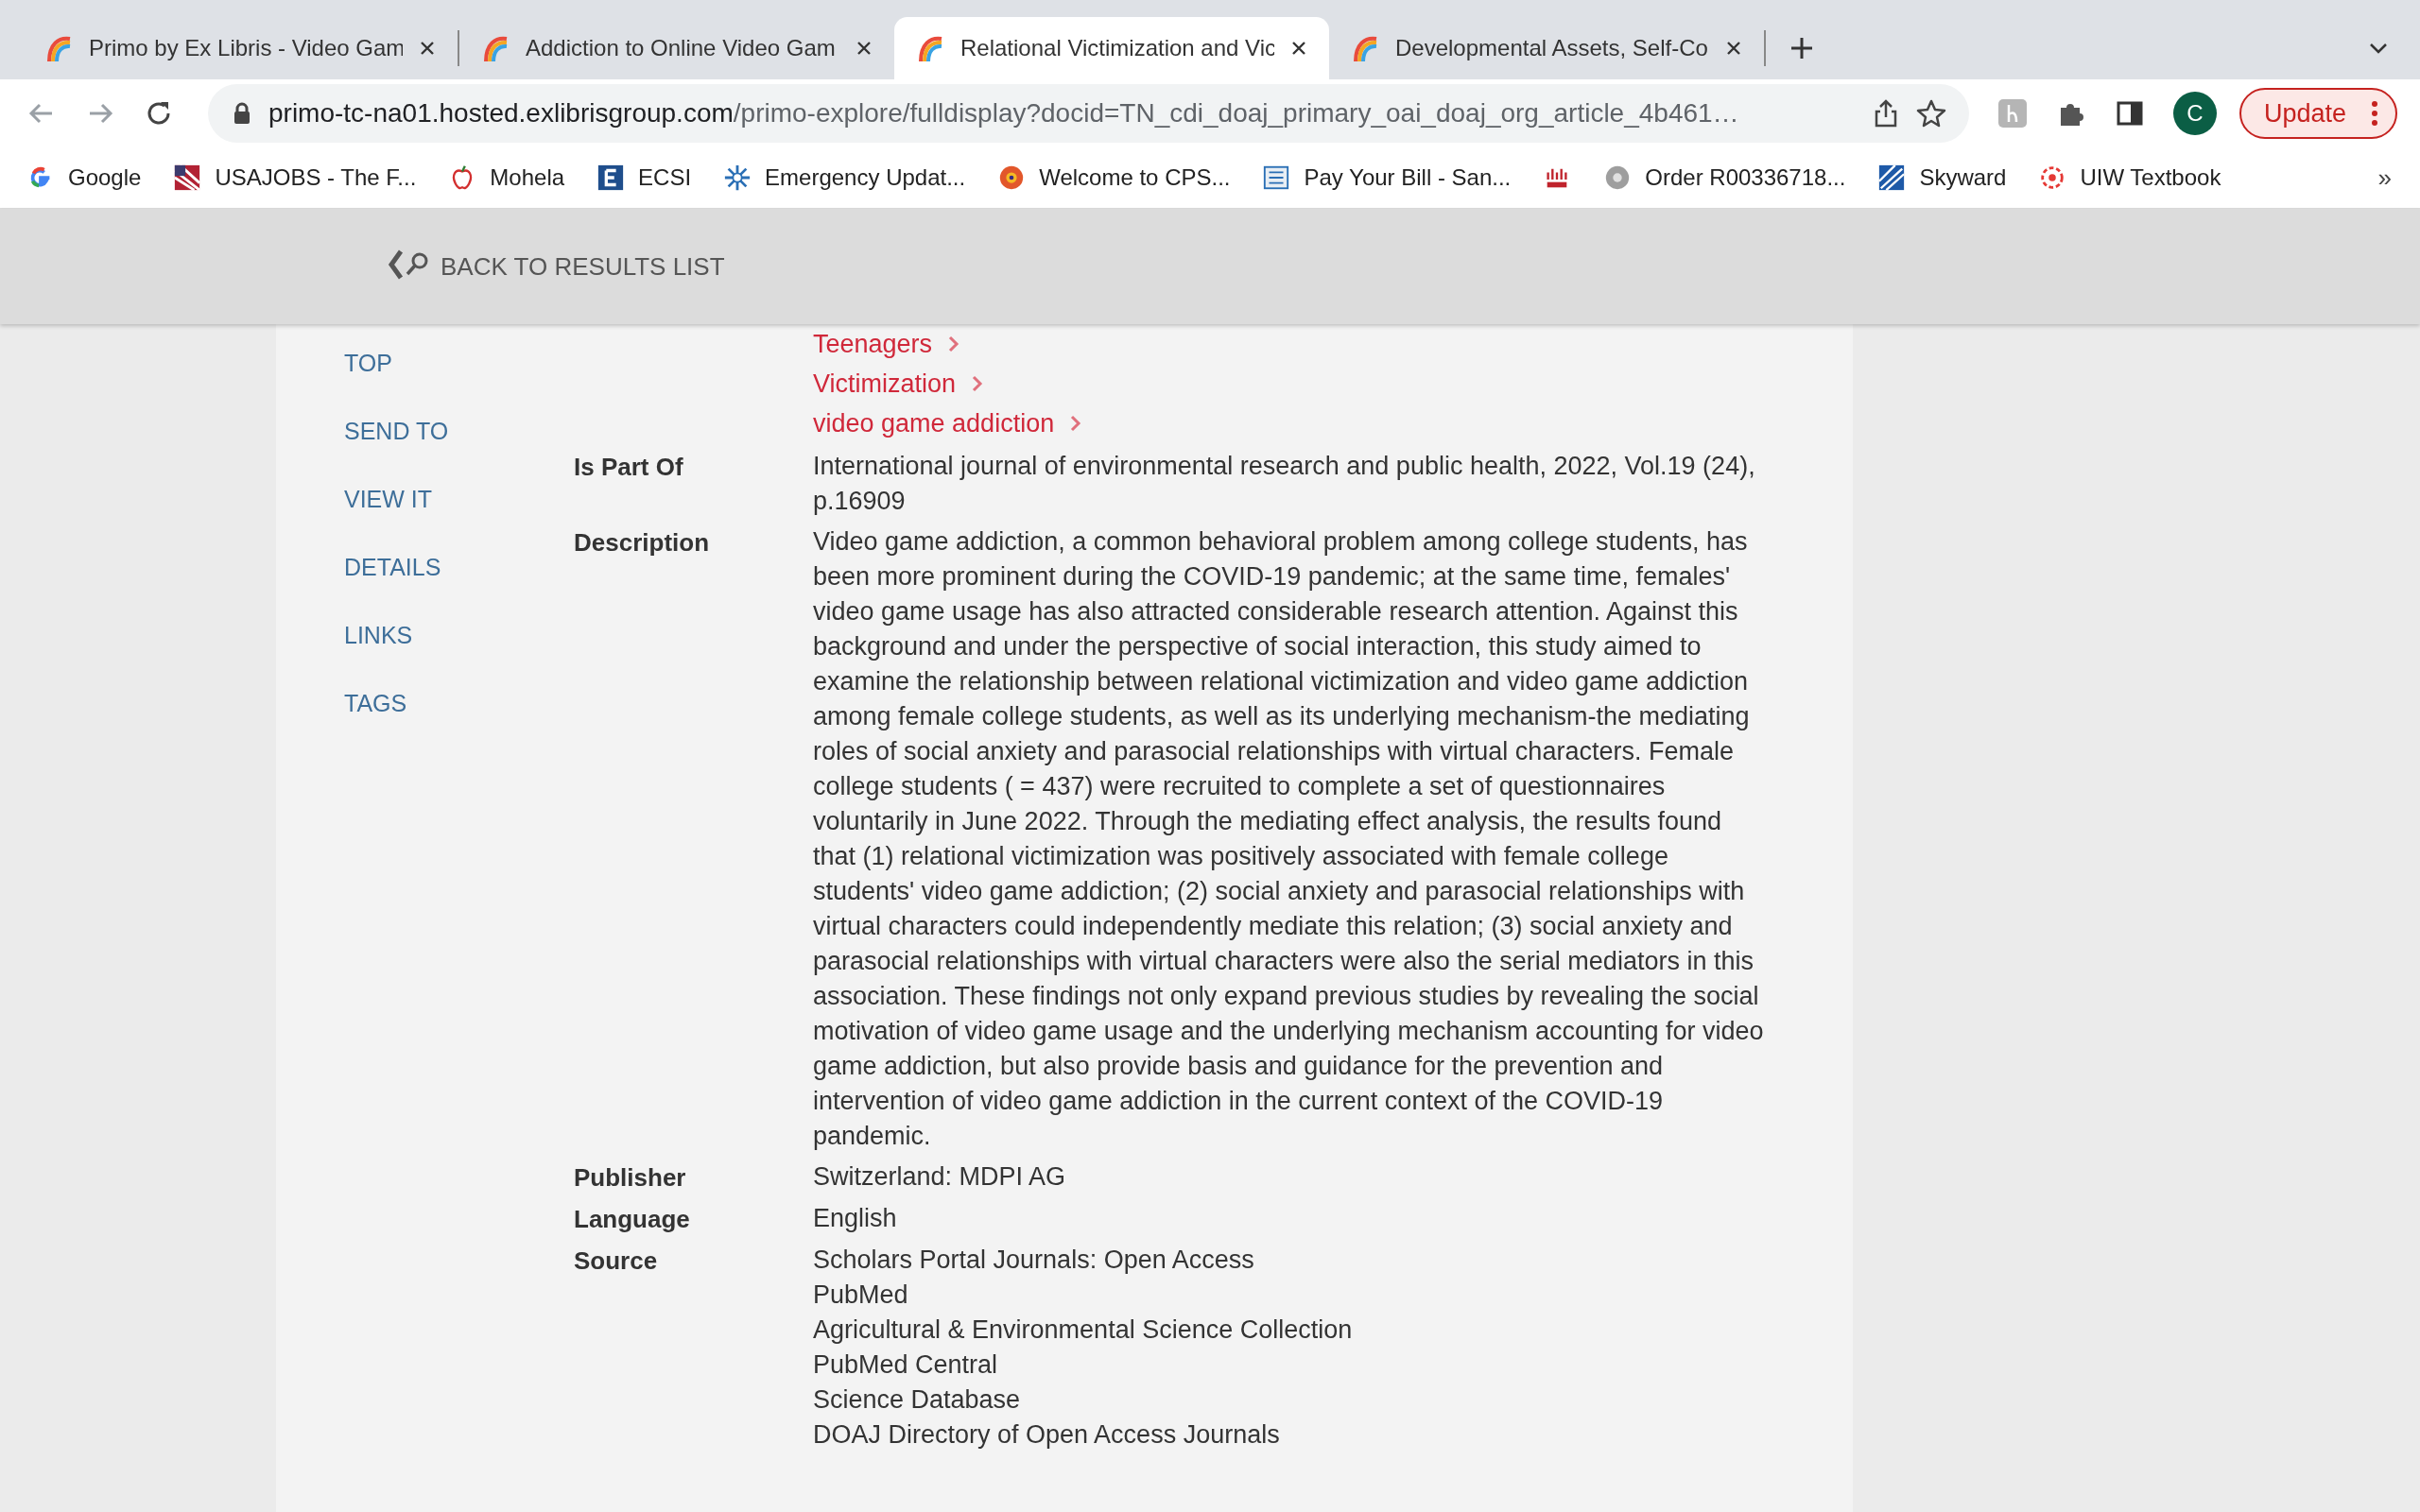 The height and width of the screenshot is (1512, 2420). Describe the element at coordinates (1047, 1435) in the screenshot. I see `field-value: DOAJ Directory of Open Access Journals` at that location.